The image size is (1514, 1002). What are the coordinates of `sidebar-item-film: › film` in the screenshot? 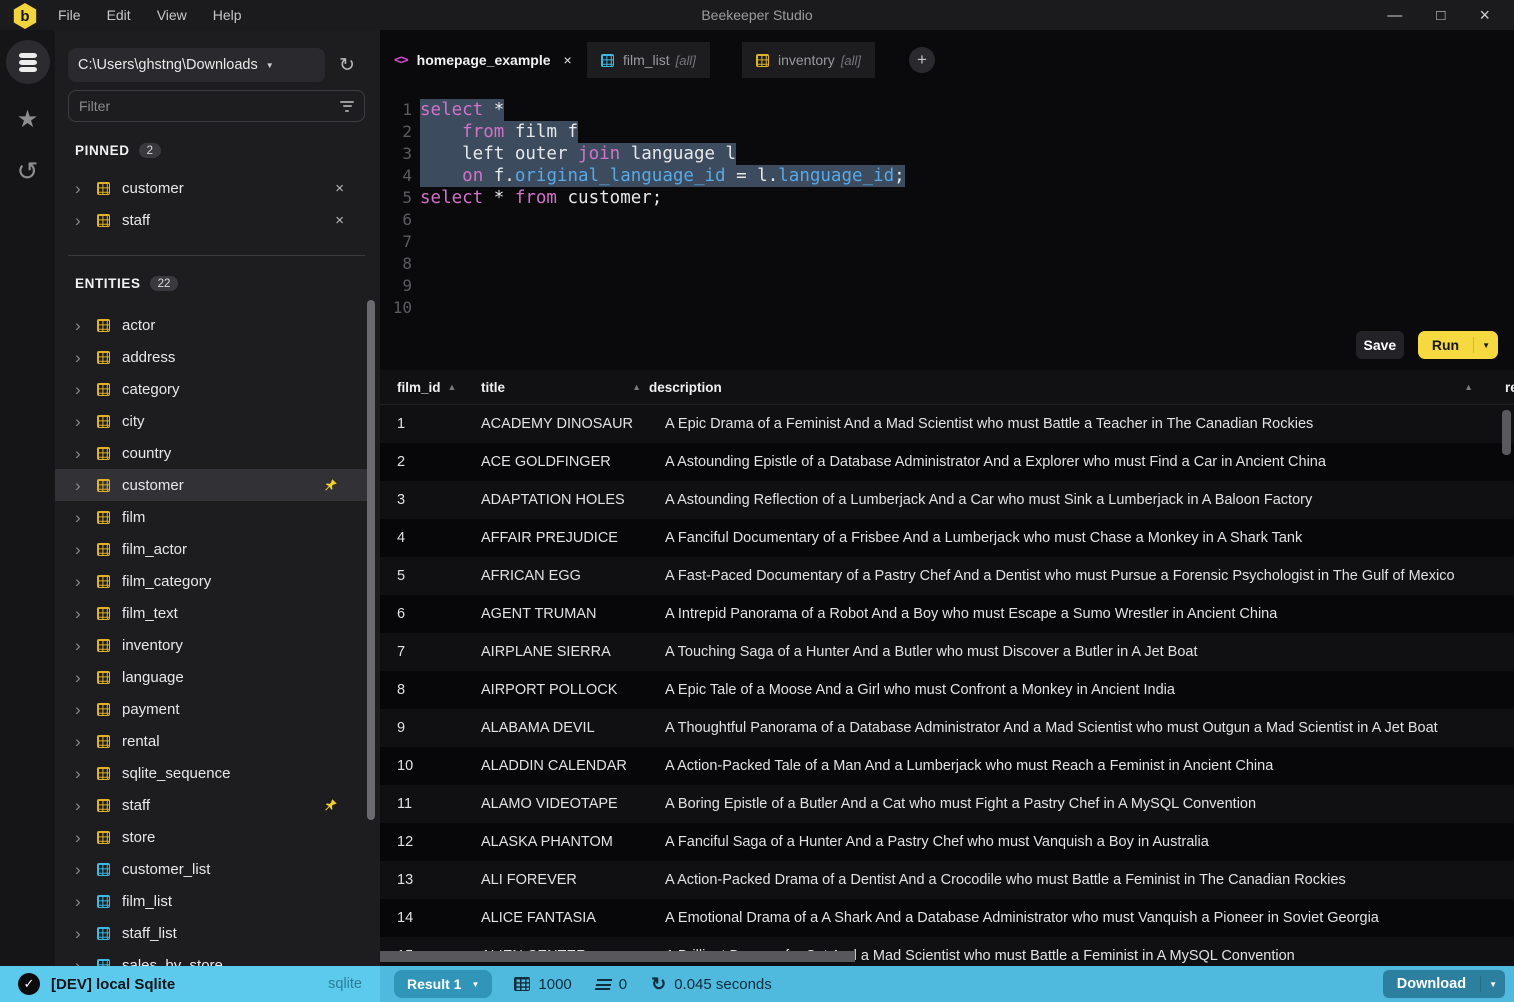 It's located at (211, 517).